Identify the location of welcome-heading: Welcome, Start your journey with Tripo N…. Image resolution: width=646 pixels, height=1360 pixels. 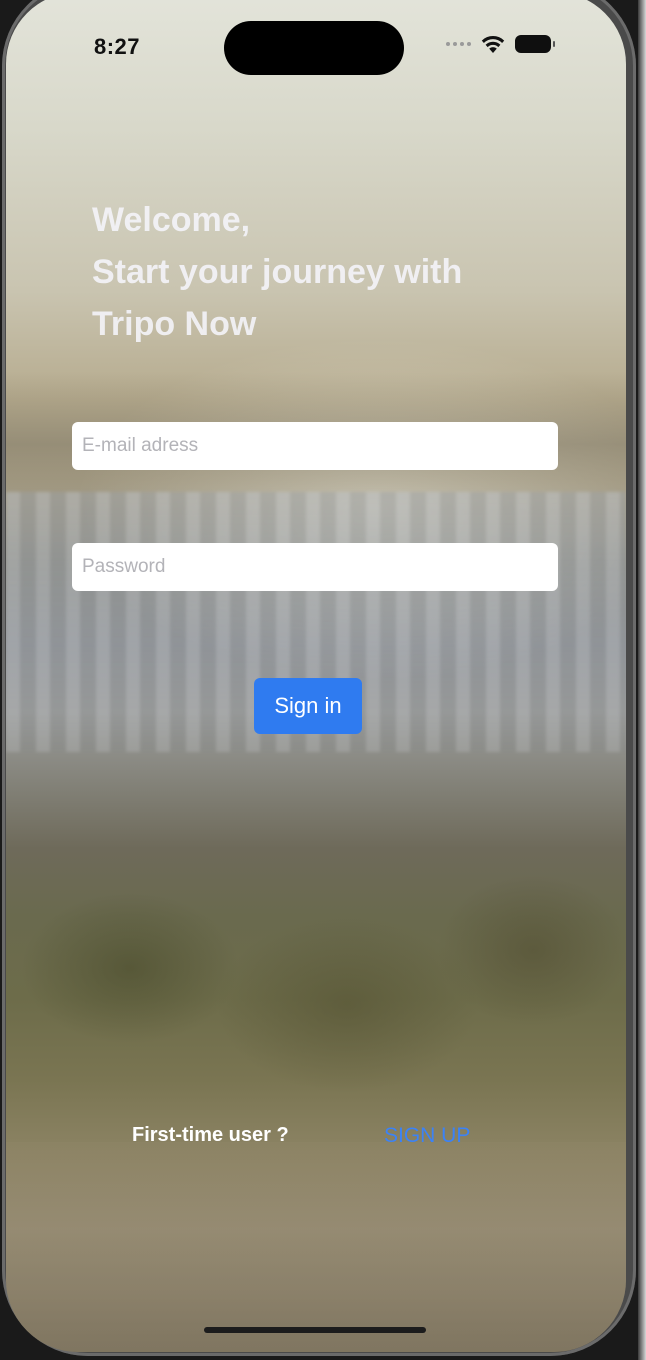
(332, 272).